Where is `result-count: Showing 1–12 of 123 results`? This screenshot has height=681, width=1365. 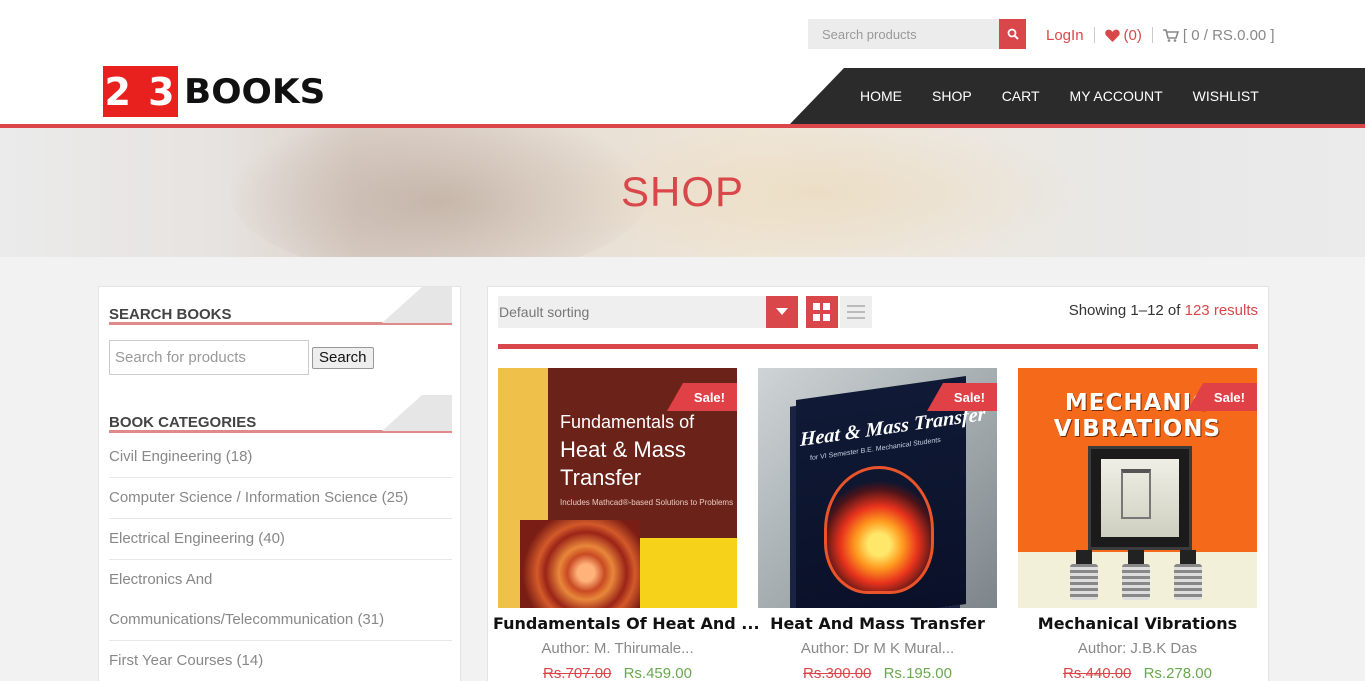 result-count: Showing 1–12 of 123 results is located at coordinates (1163, 310).